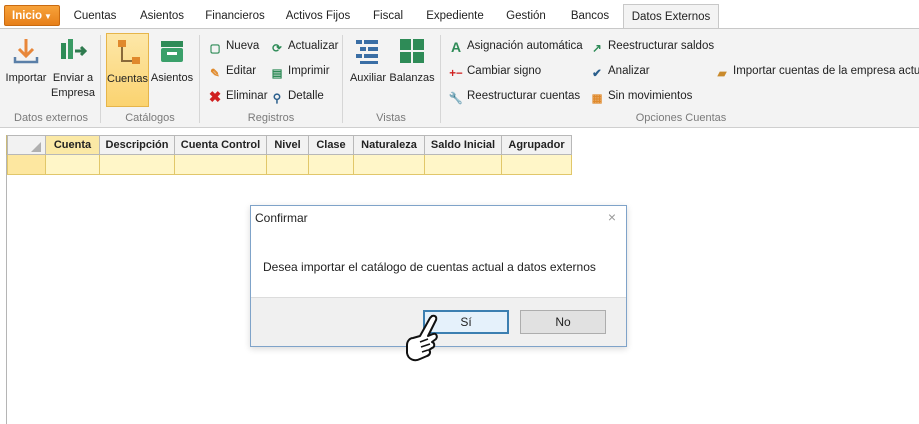  What do you see at coordinates (233, 46) in the screenshot?
I see `nueva-button: ▢ Nueva` at bounding box center [233, 46].